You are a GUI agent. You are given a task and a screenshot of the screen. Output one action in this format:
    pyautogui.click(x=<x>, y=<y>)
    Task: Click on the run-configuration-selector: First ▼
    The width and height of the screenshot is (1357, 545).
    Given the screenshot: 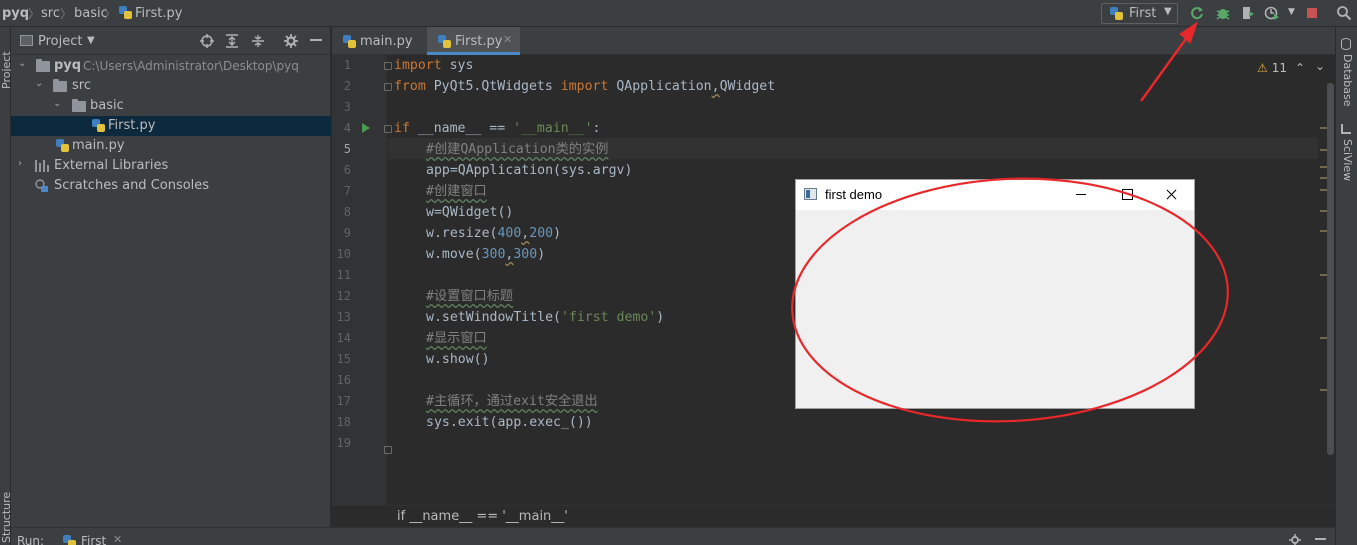 What is the action you would take?
    pyautogui.click(x=1139, y=13)
    